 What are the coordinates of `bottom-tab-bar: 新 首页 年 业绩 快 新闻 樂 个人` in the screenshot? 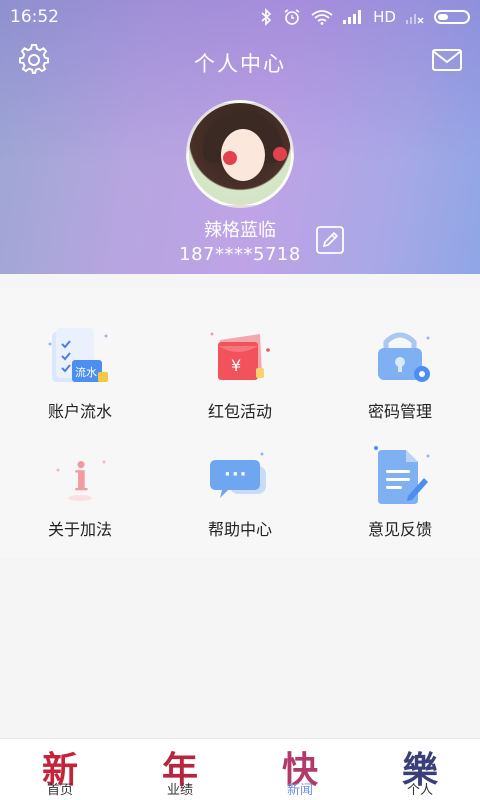 It's located at (240, 769).